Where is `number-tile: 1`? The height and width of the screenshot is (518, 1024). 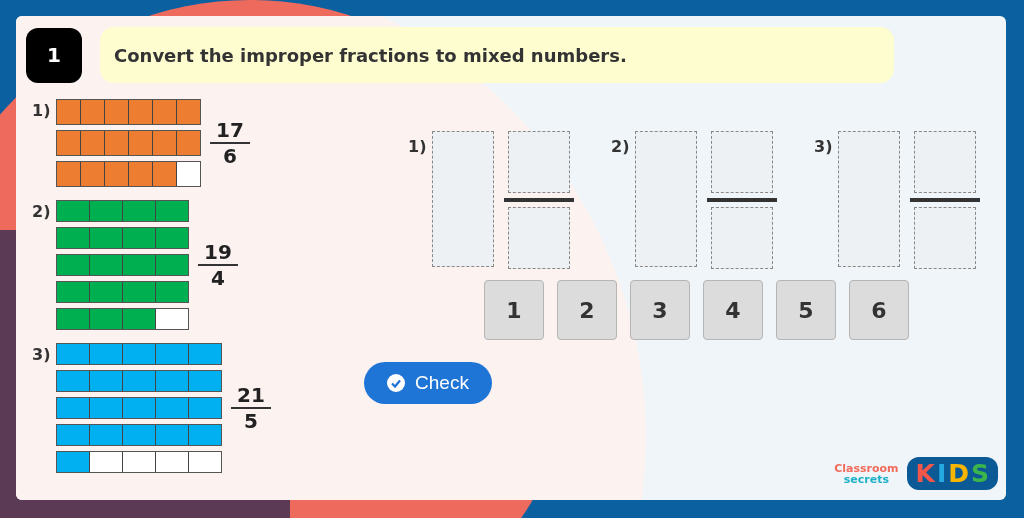 number-tile: 1 is located at coordinates (514, 310).